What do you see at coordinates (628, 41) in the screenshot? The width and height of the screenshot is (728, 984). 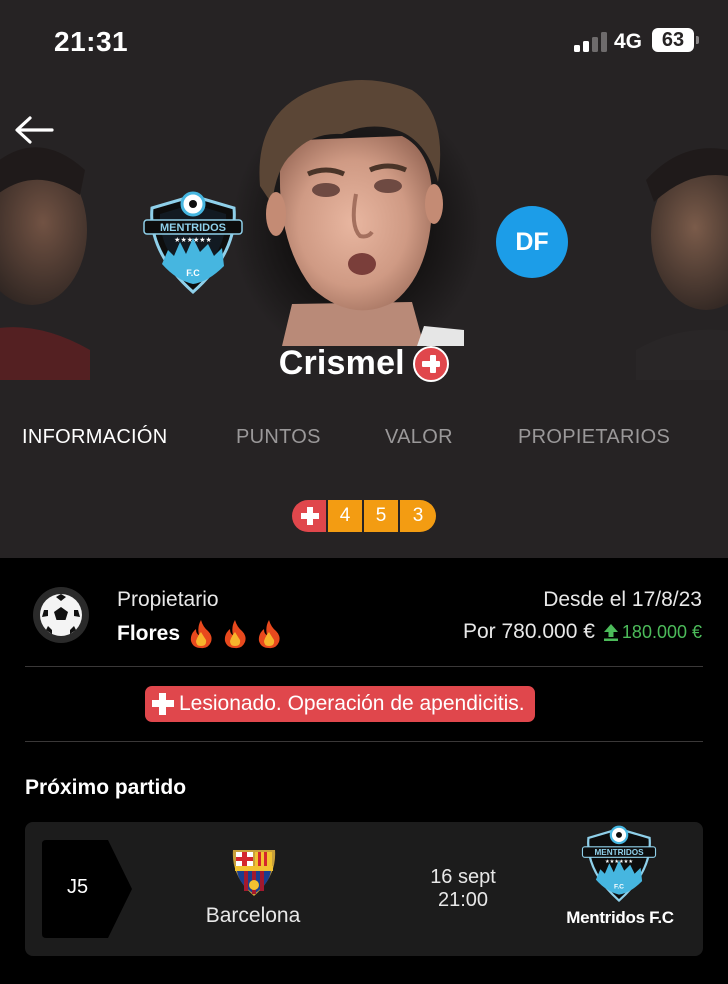 I see `network-type: 4G` at bounding box center [628, 41].